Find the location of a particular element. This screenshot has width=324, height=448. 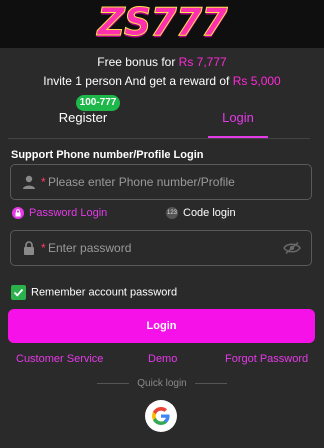

brand-logo: ZS777 is located at coordinates (162, 22).